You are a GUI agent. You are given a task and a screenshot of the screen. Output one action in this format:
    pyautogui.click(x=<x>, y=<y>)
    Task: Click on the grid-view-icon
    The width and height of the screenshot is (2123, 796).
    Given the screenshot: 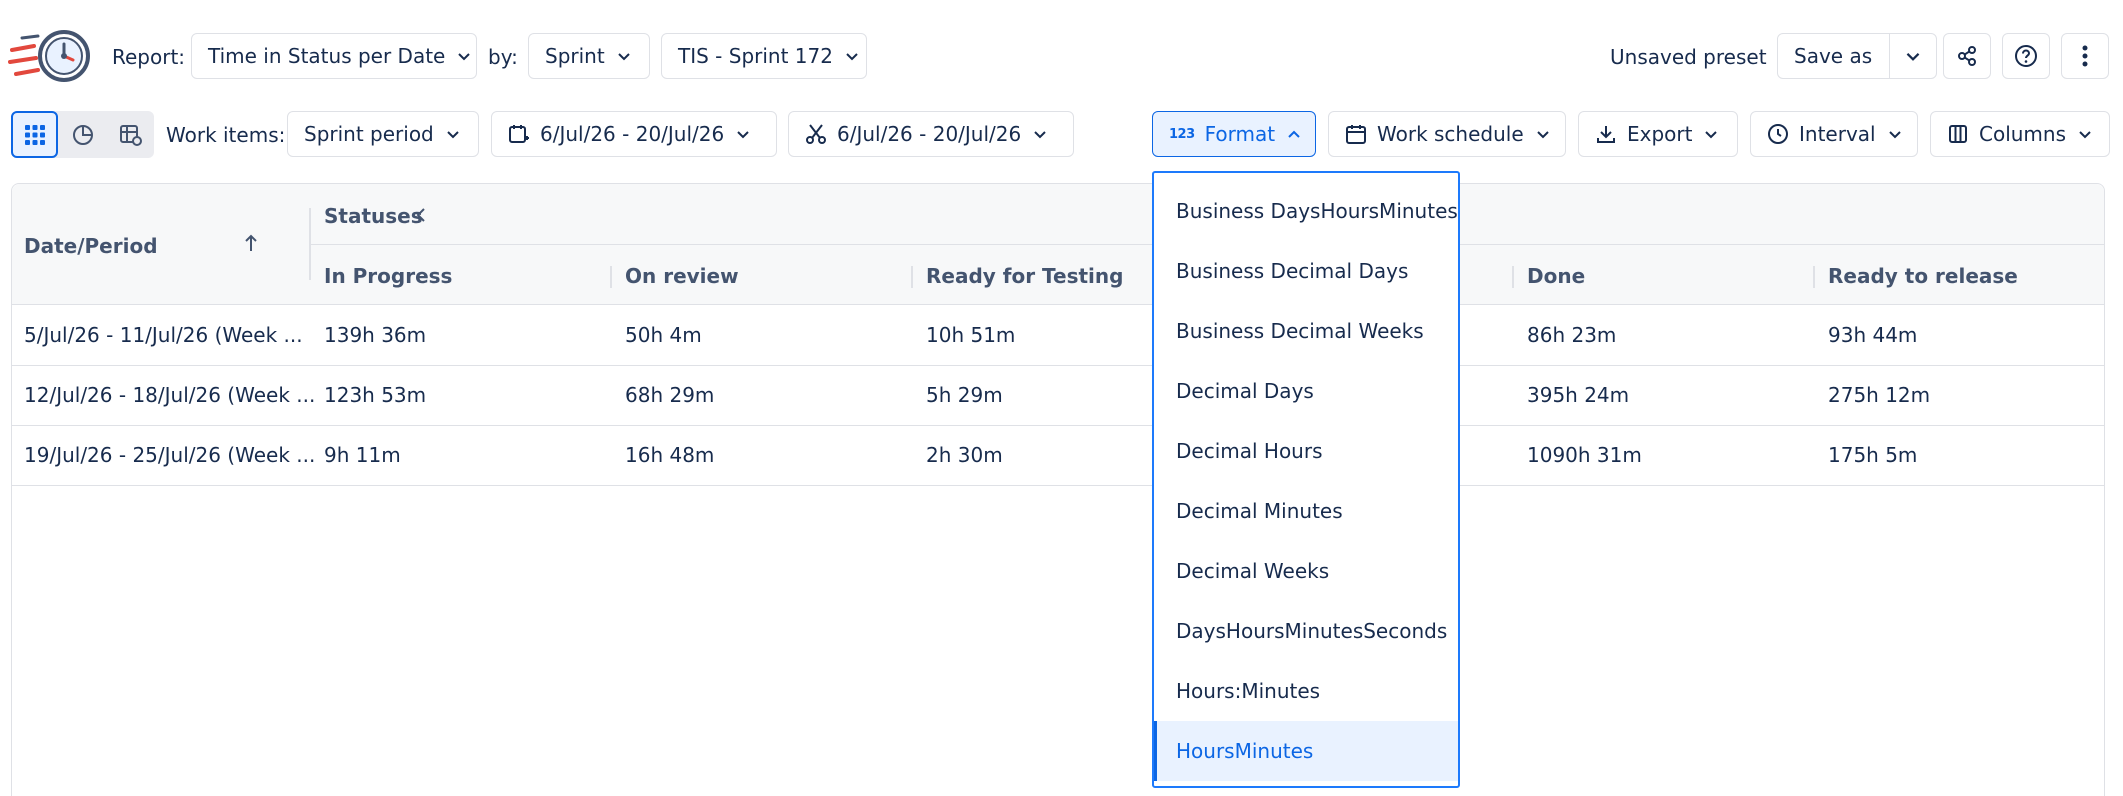 What is the action you would take?
    pyautogui.click(x=34, y=134)
    